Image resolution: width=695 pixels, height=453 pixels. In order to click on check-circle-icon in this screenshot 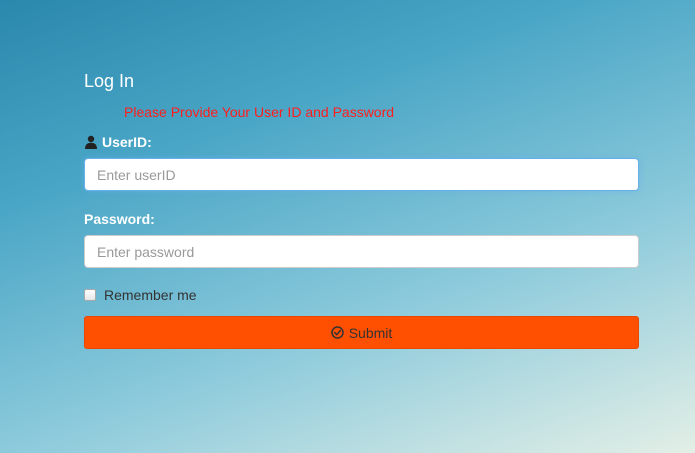, I will do `click(337, 332)`.